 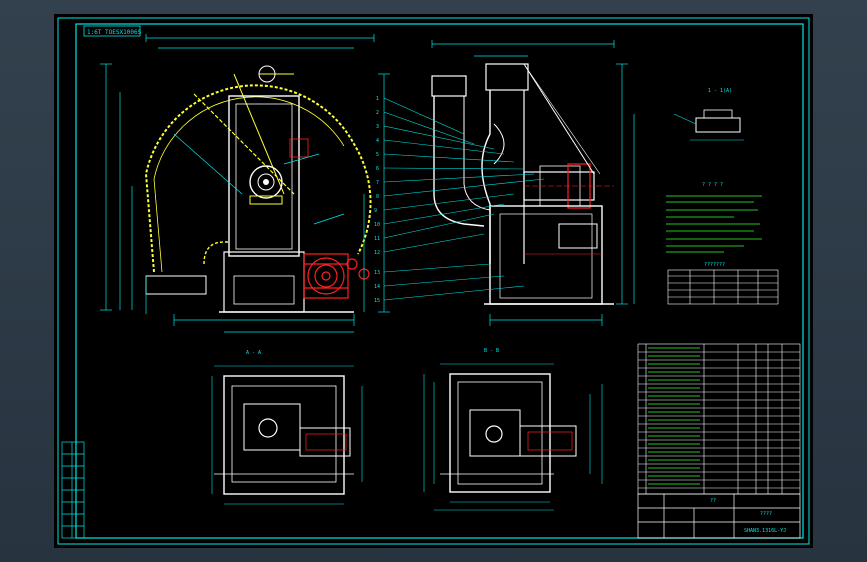 What do you see at coordinates (377, 169) in the screenshot?
I see `balloon-6: 6` at bounding box center [377, 169].